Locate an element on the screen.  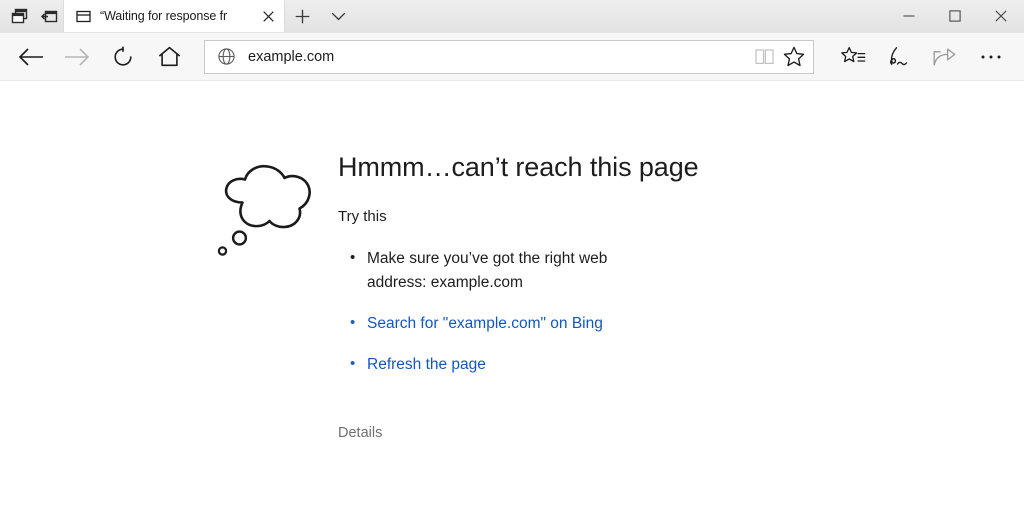
web-notes-icon is located at coordinates (899, 57).